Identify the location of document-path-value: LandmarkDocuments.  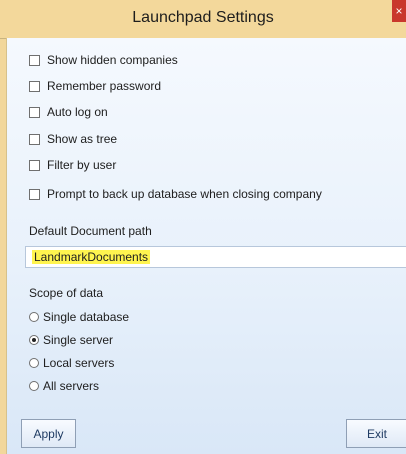
(91, 257).